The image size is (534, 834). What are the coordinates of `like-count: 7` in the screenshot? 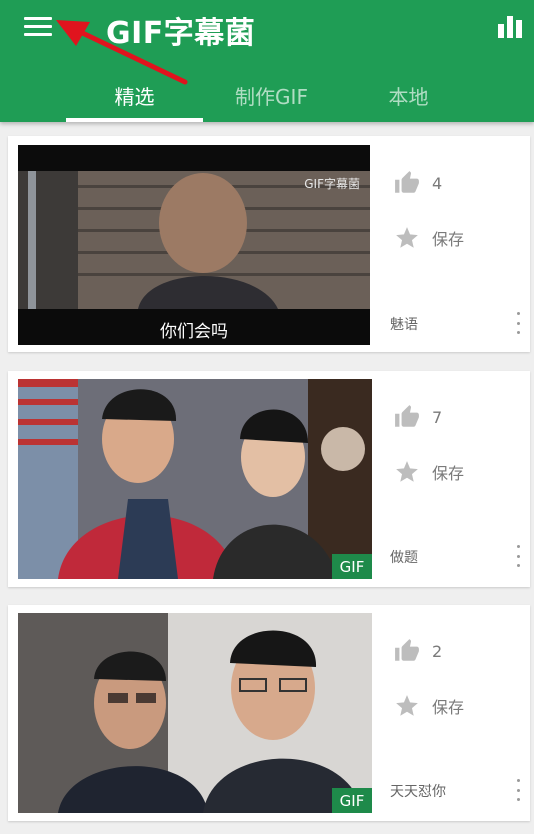 It's located at (437, 417).